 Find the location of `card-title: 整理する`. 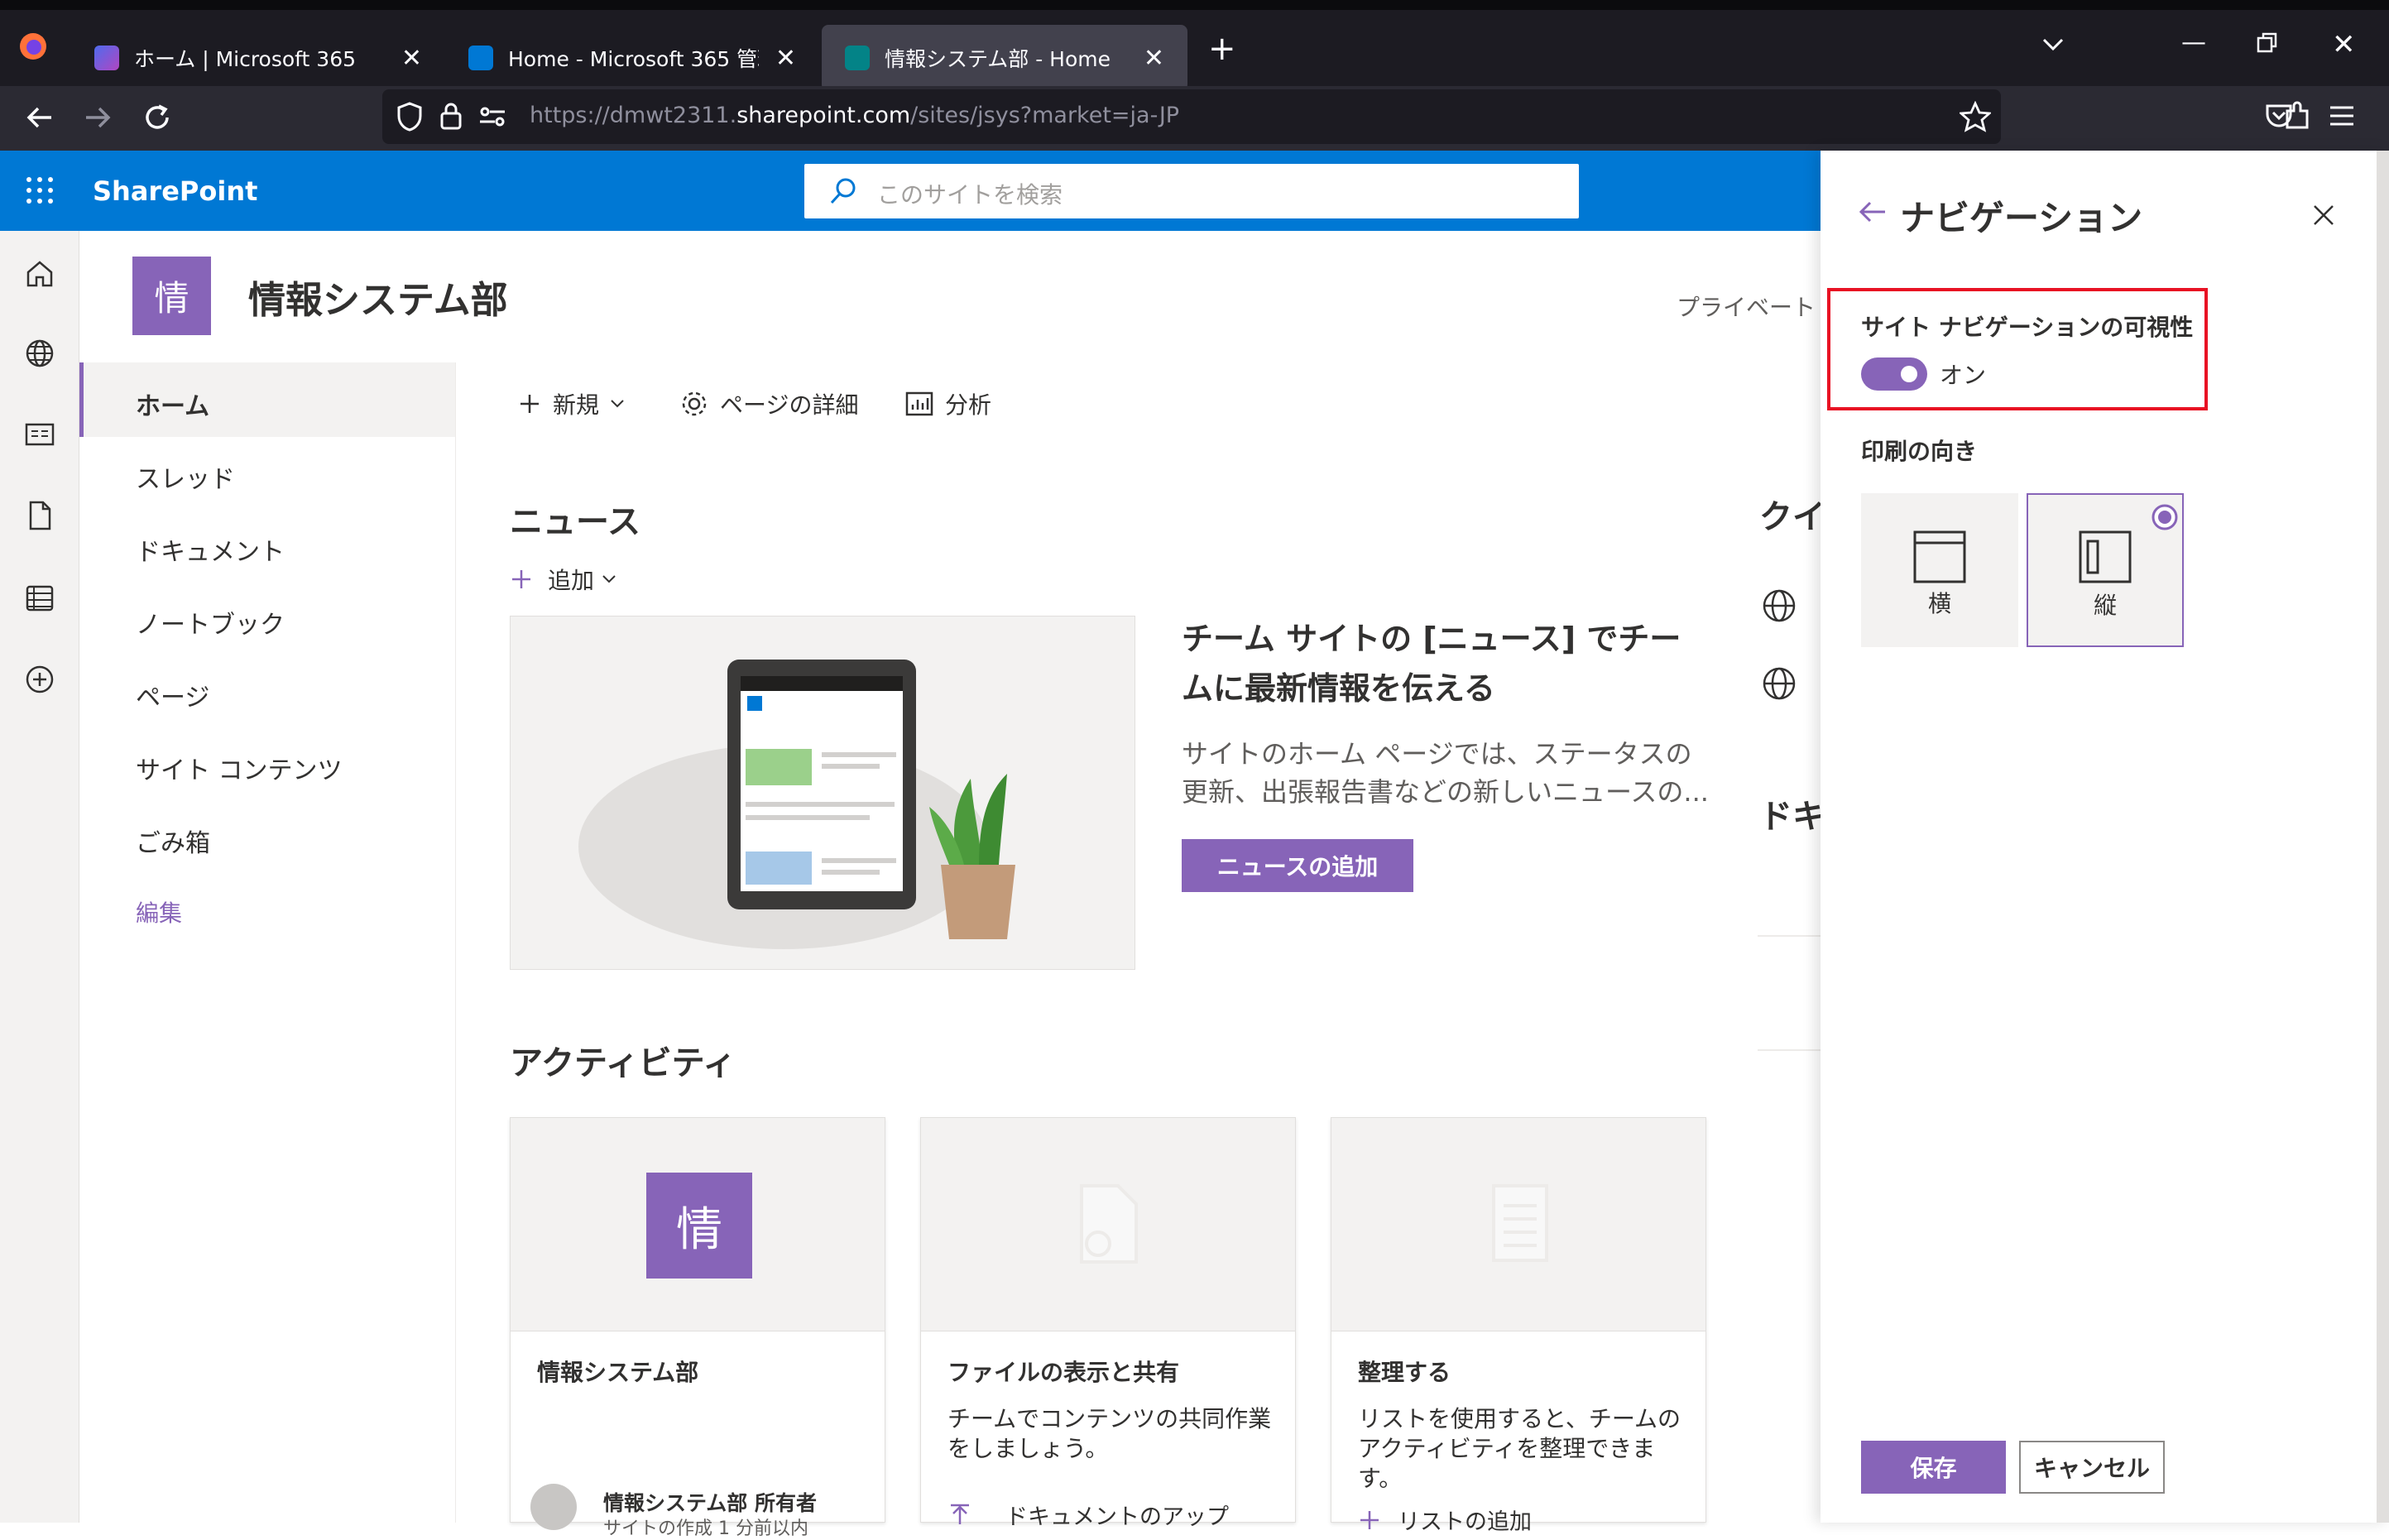

card-title: 整理する is located at coordinates (1404, 1372).